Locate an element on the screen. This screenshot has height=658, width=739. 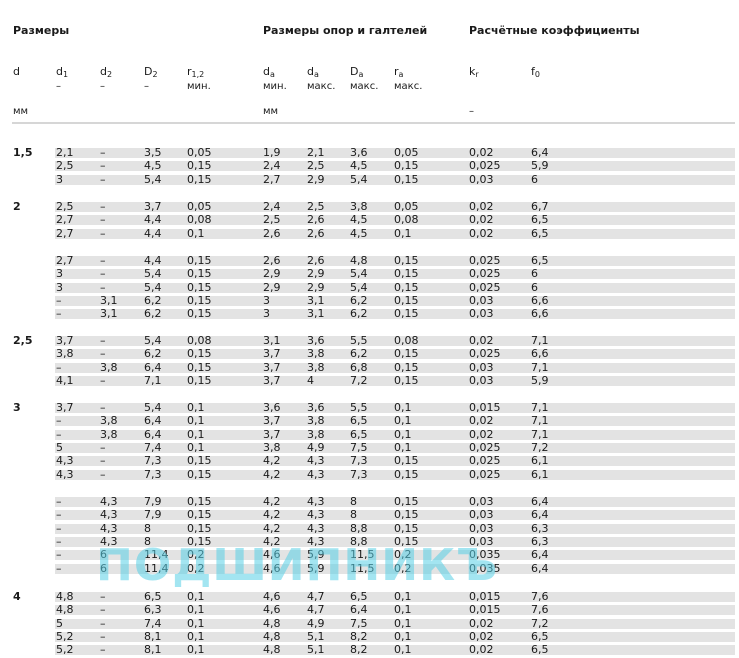
table-cell-kr: 0,025 is located at coordinates (485, 354).